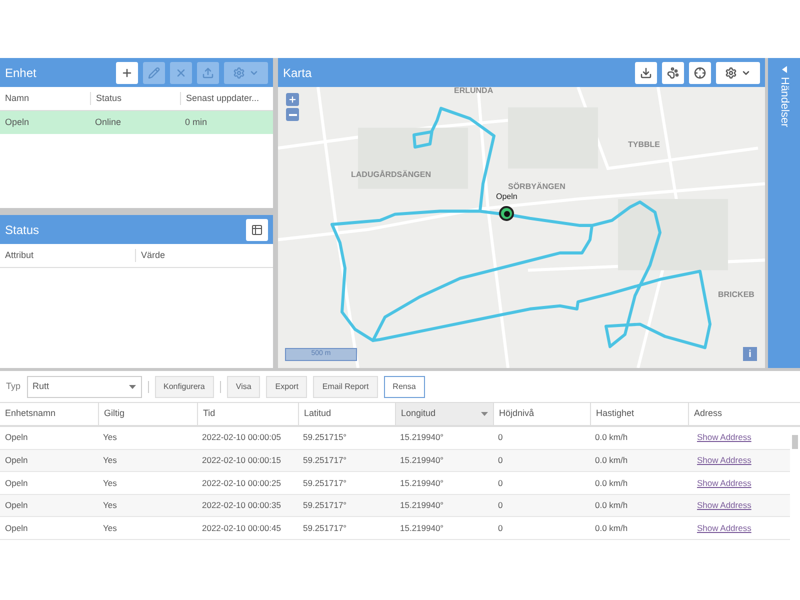 This screenshot has height=600, width=800. Describe the element at coordinates (241, 528) in the screenshot. I see `table-cell-text: 2022-02-10 00:00:45` at that location.